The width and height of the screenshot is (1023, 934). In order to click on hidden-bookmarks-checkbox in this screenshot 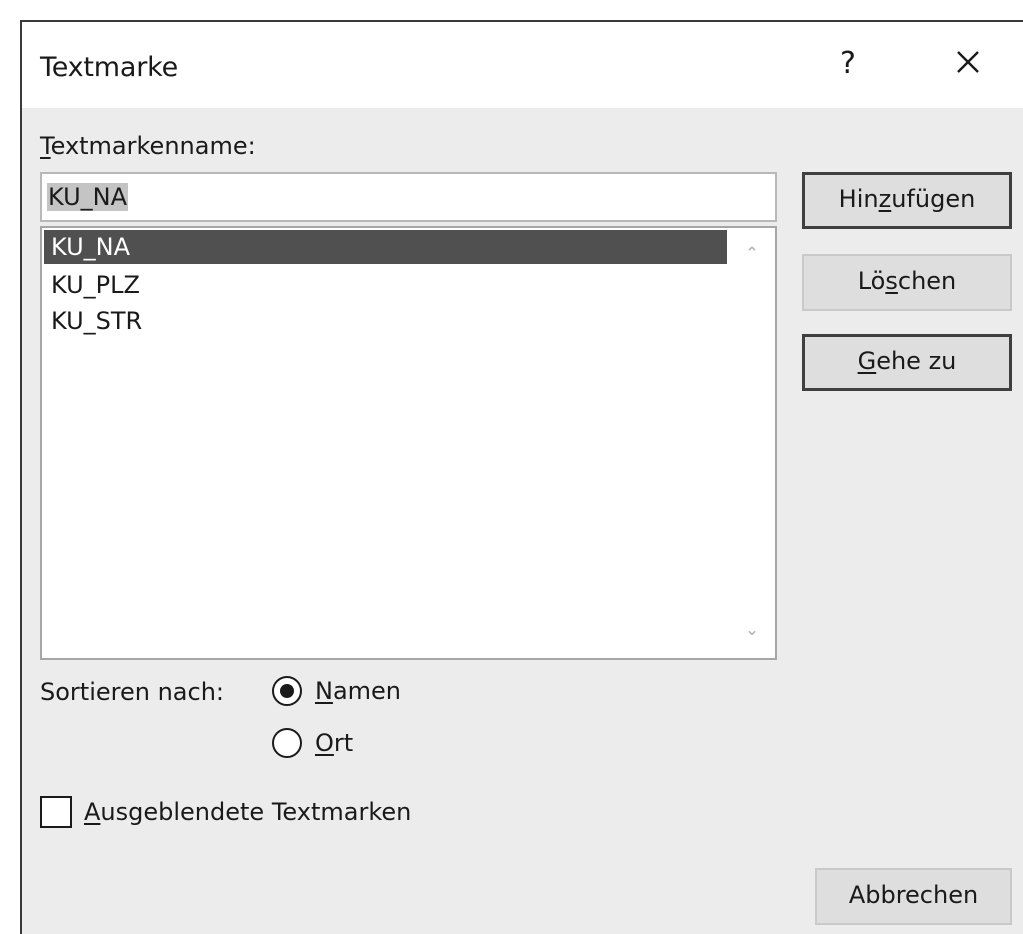, I will do `click(56, 812)`.